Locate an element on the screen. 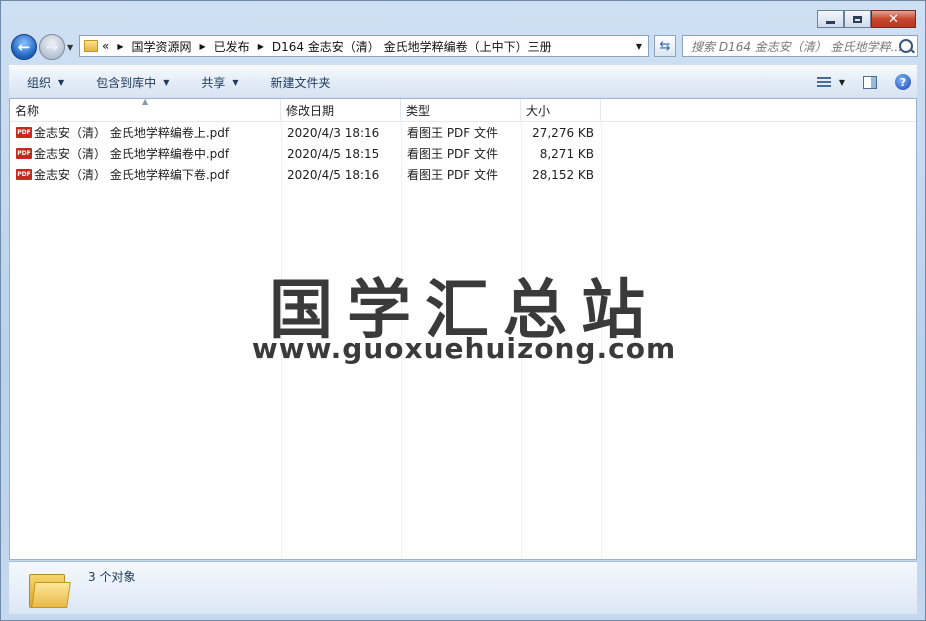 The height and width of the screenshot is (621, 926). preview-pane-icon is located at coordinates (870, 82).